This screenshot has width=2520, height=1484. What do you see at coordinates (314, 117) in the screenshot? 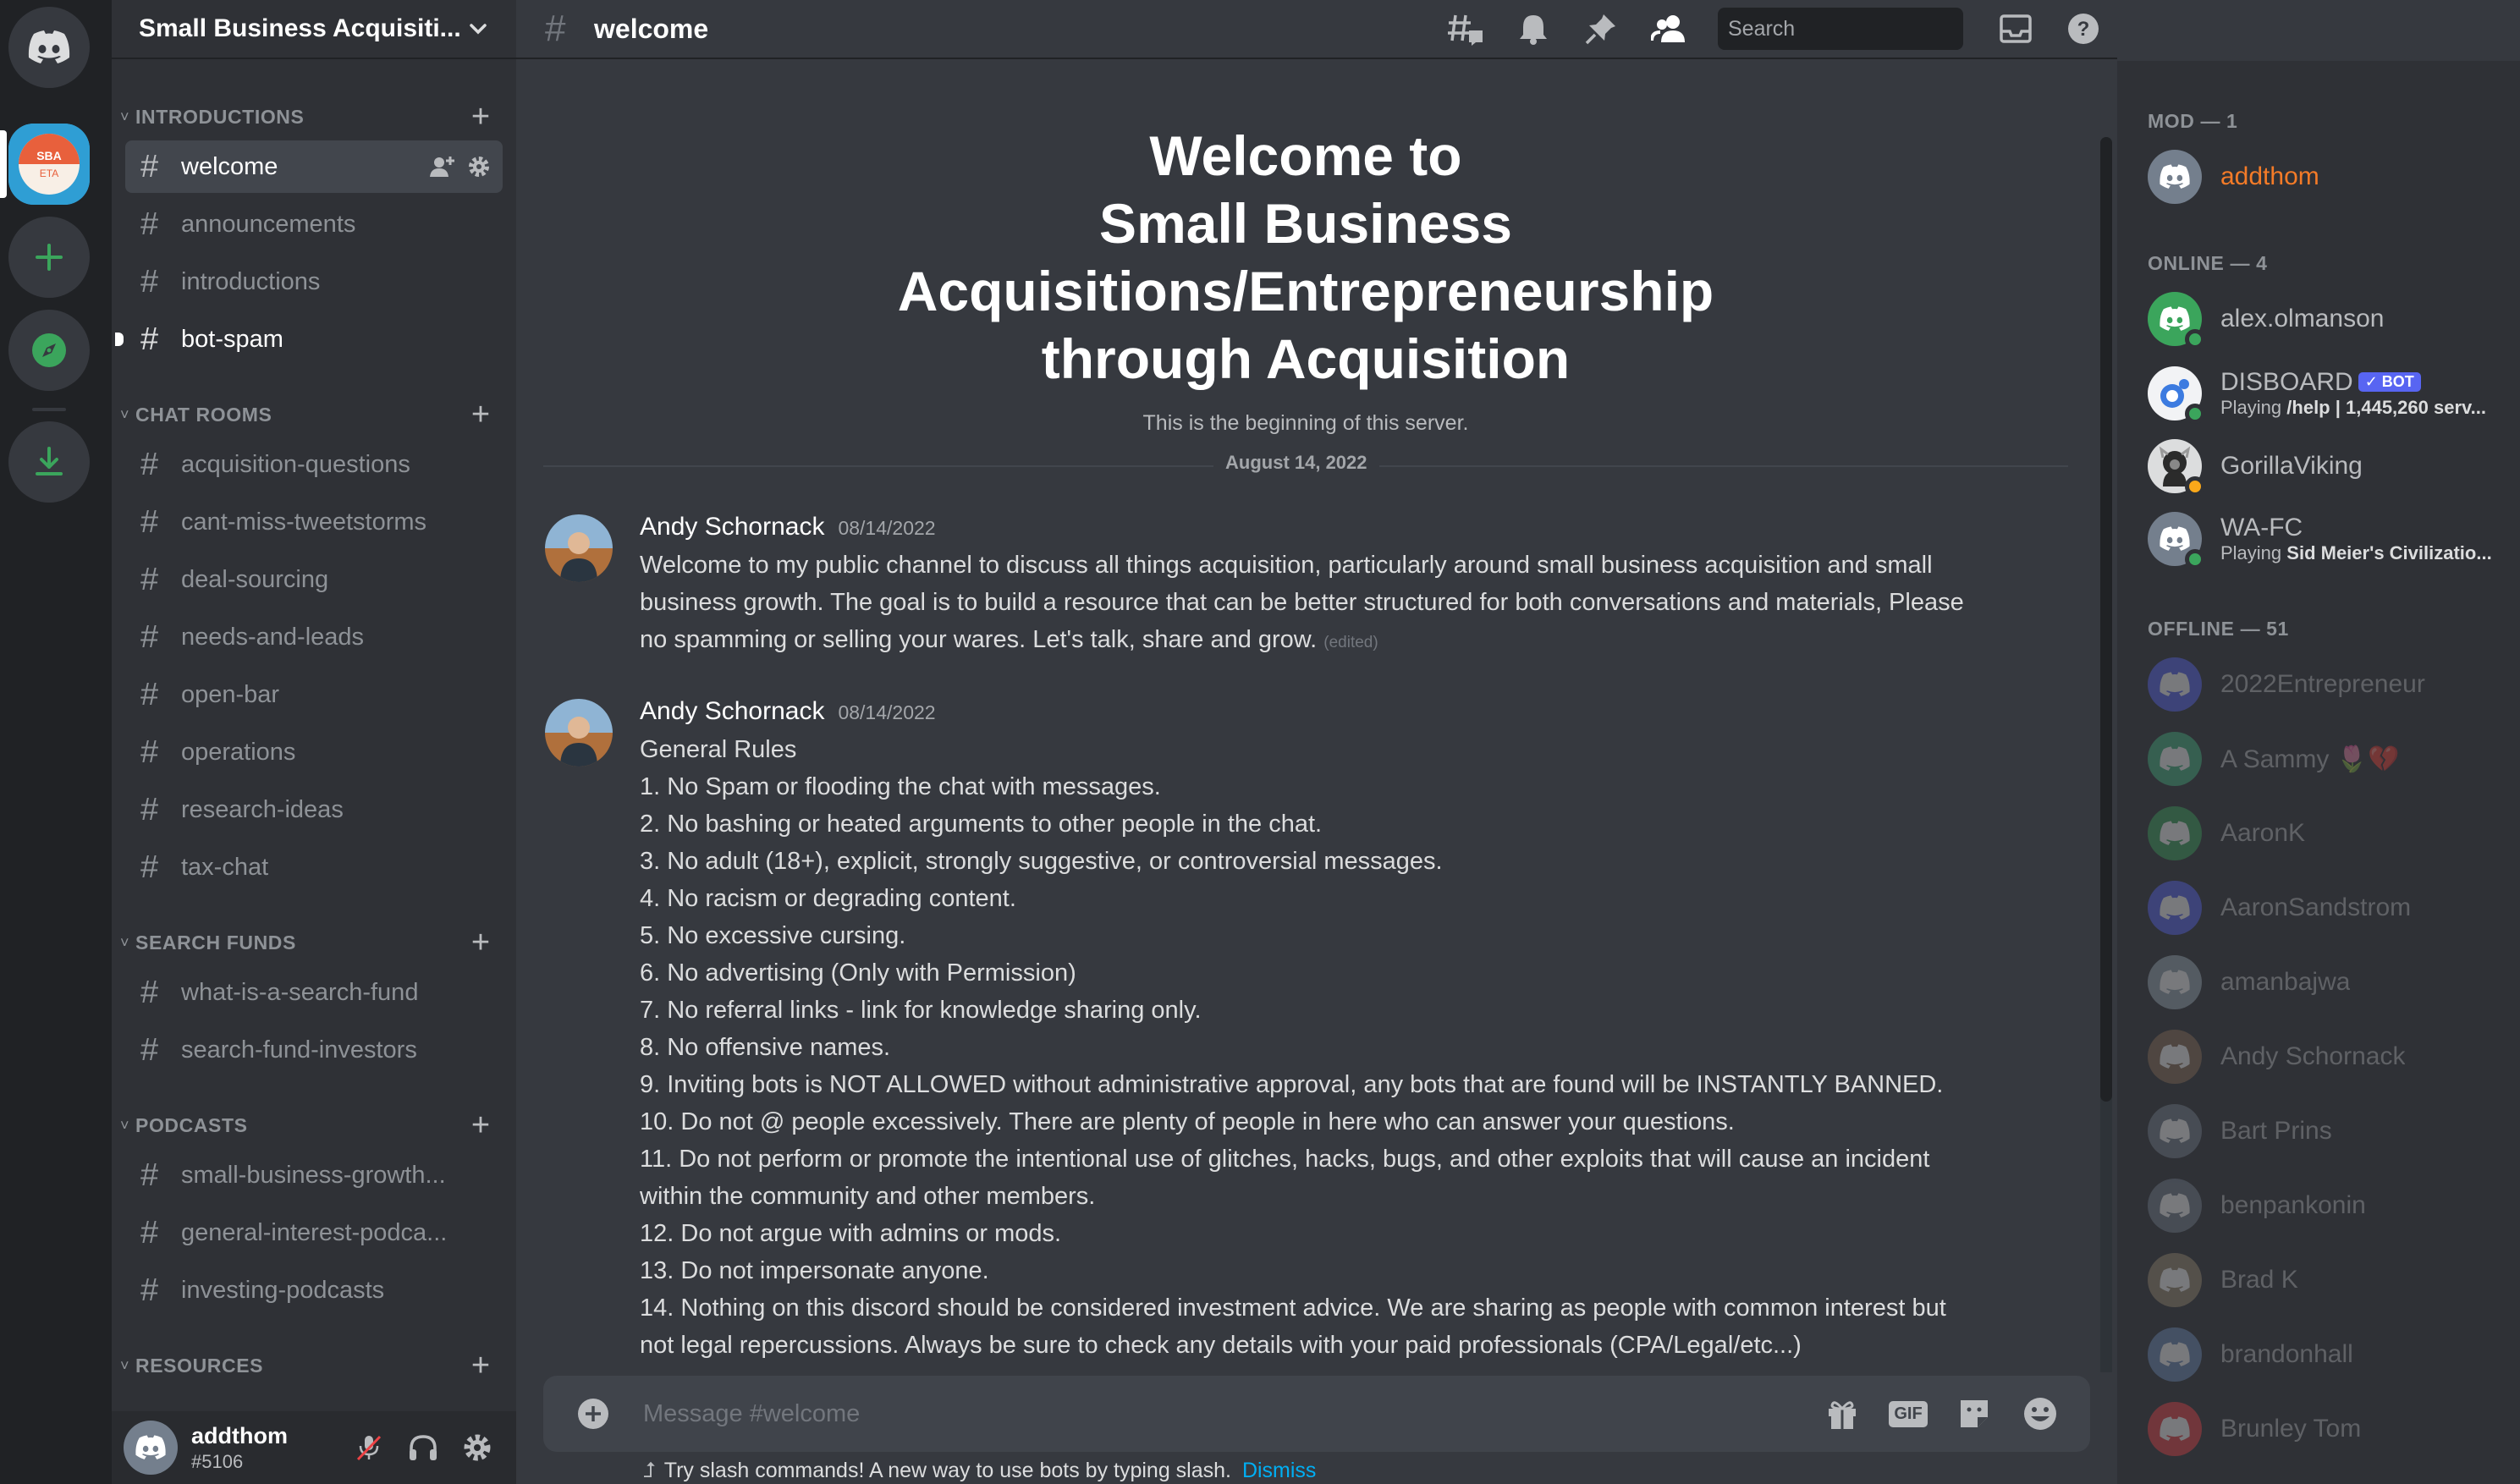
I see `category-introductions: ˅ INTRODUCTIONS +` at bounding box center [314, 117].